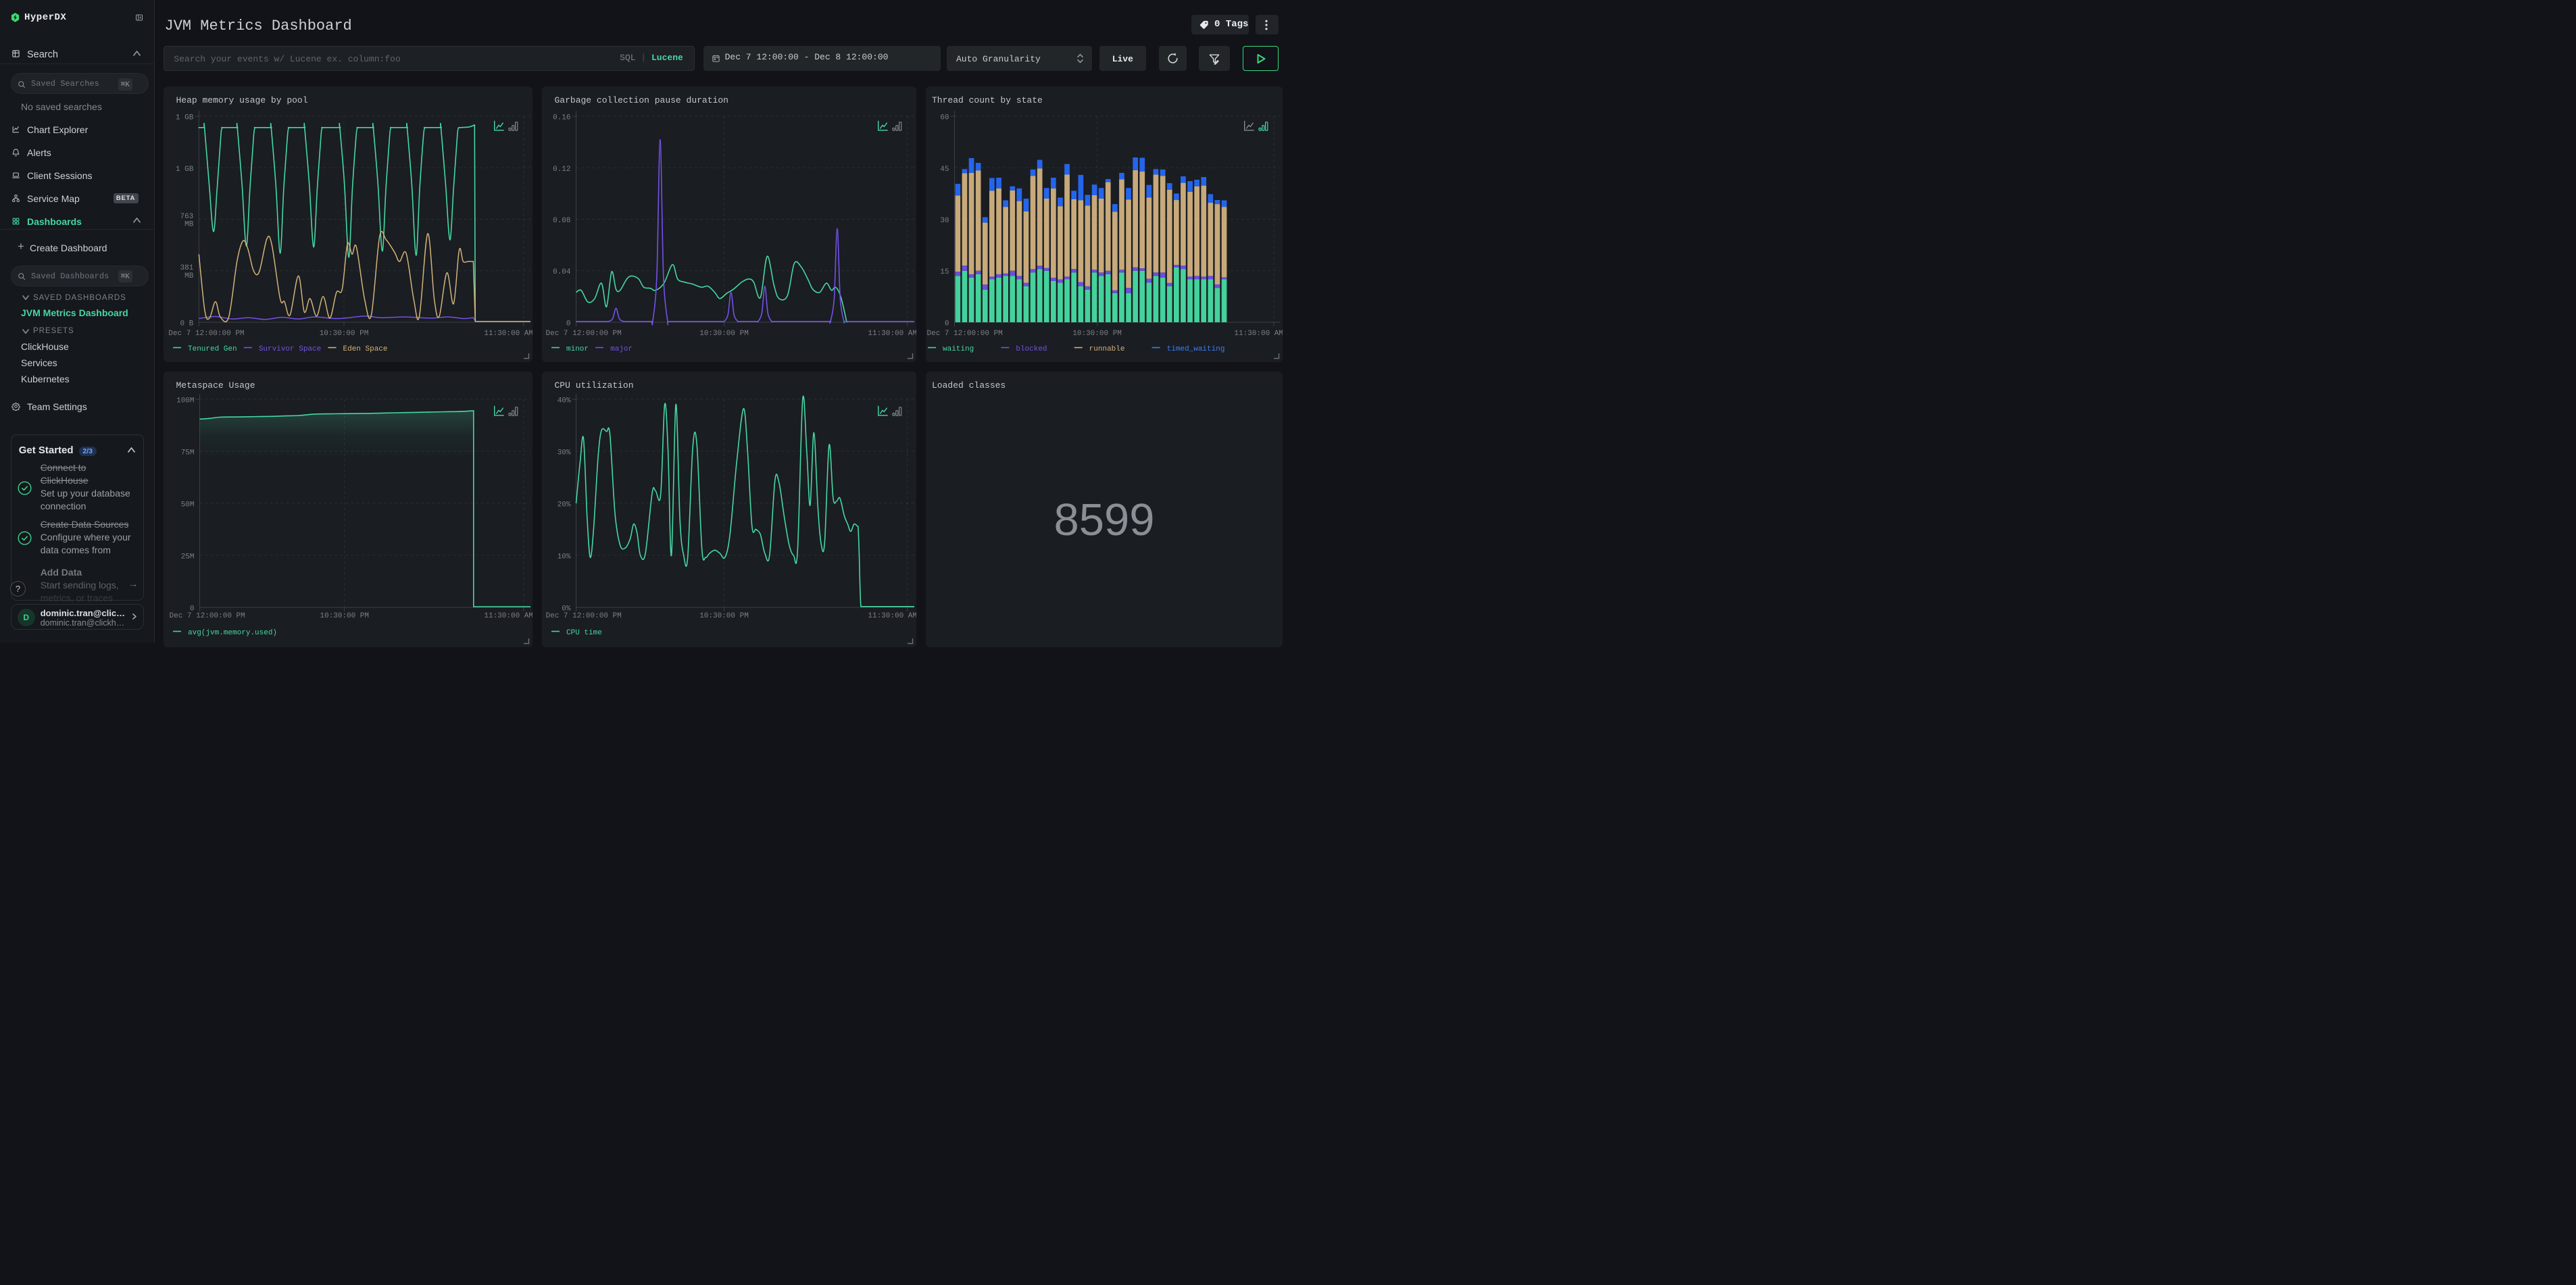 Image resolution: width=2576 pixels, height=1285 pixels. What do you see at coordinates (959, 349) in the screenshot?
I see `svg-text: waiting` at bounding box center [959, 349].